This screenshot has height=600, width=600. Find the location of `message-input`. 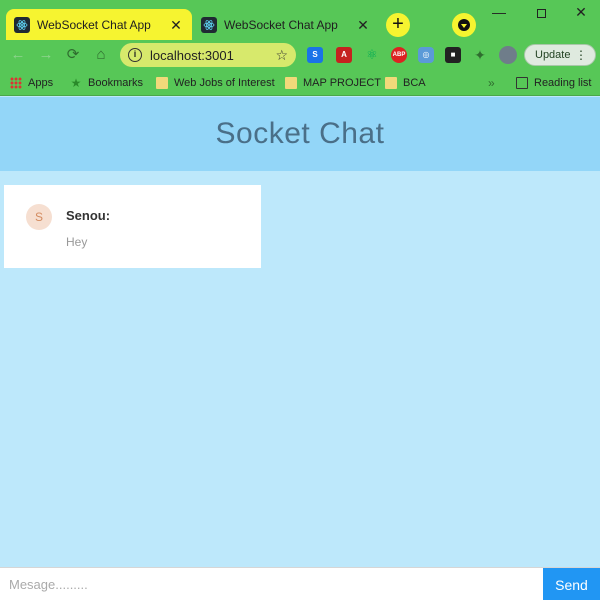

message-input is located at coordinates (271, 584).